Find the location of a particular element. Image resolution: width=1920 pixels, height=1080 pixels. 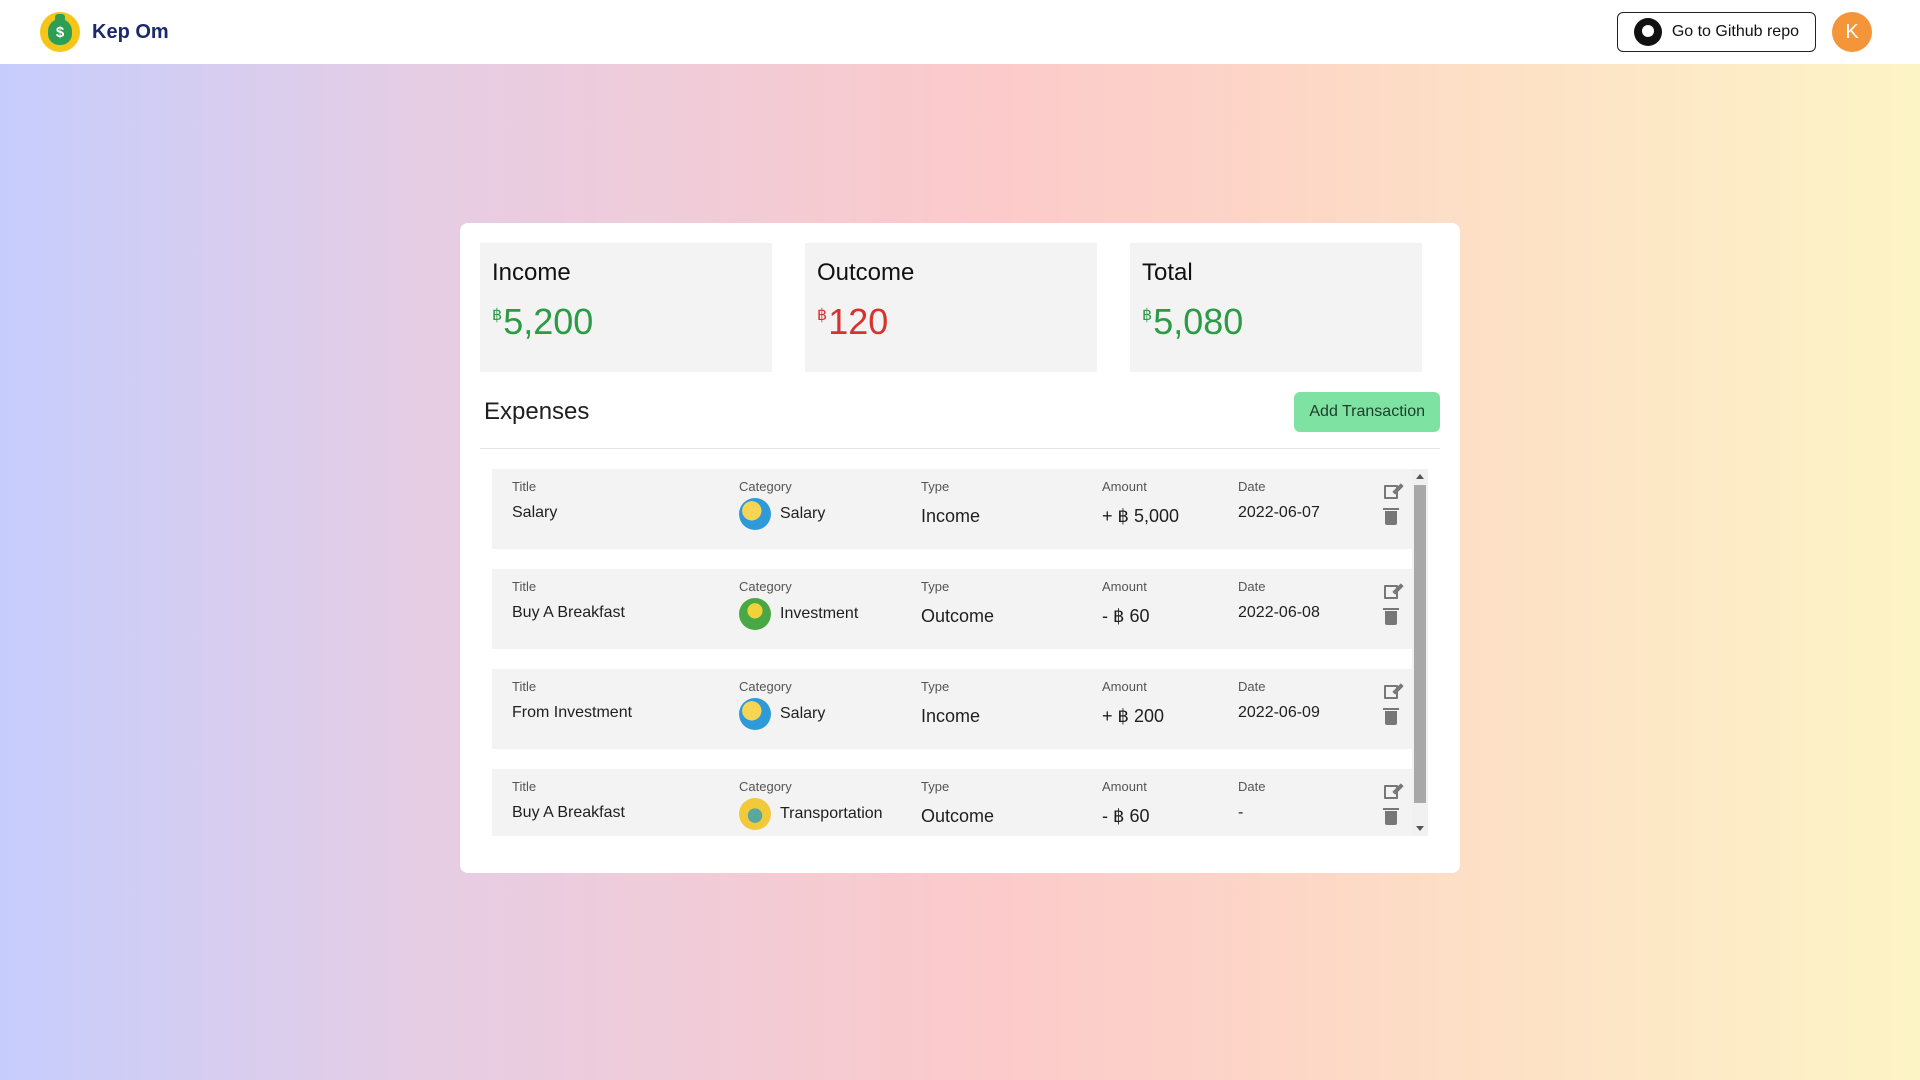

outcome-title: Outcome is located at coordinates (866, 272).